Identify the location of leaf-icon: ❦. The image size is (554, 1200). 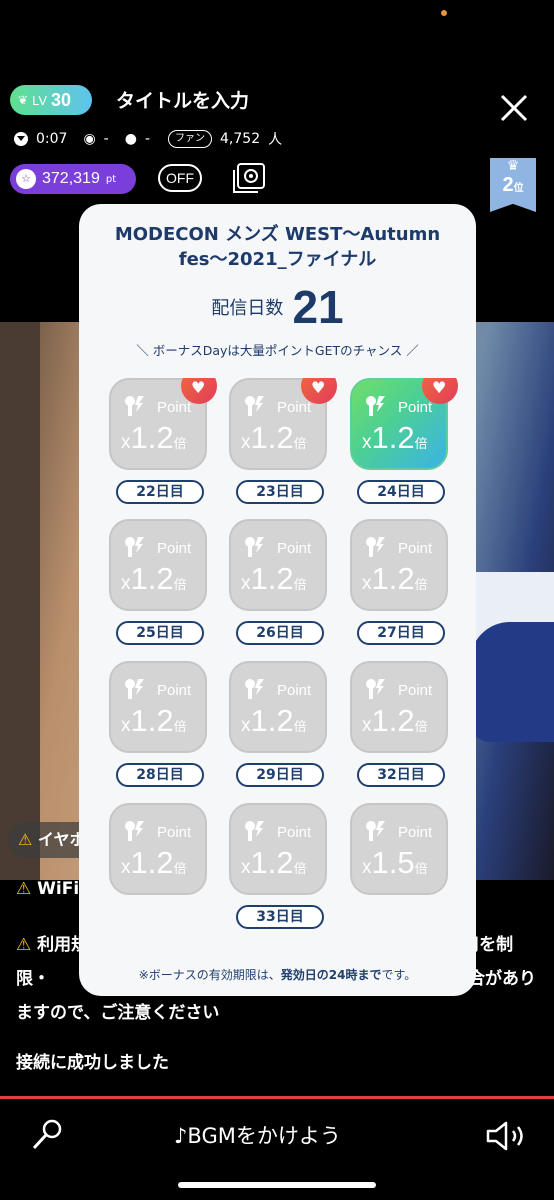
(23, 100).